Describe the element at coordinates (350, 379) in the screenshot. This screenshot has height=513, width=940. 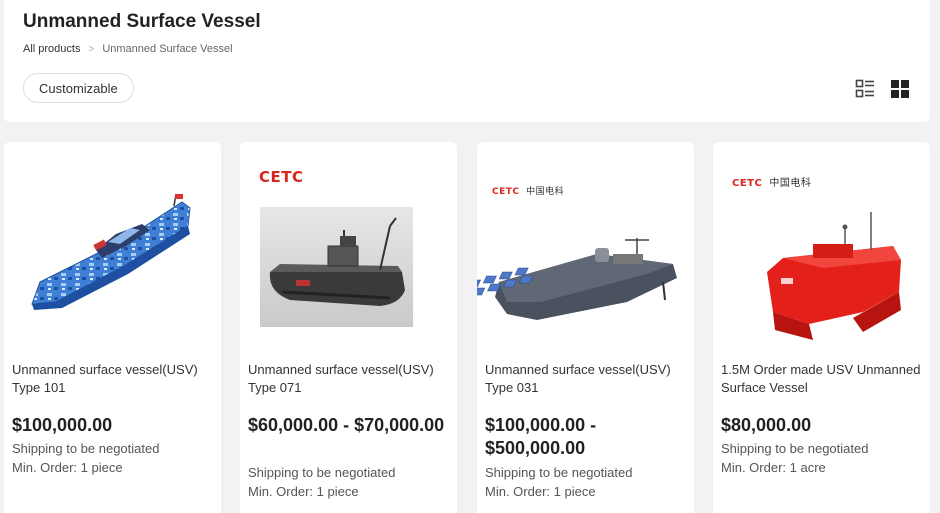
I see `product-title: Unmanned surface vessel(USV) Type 071` at that location.